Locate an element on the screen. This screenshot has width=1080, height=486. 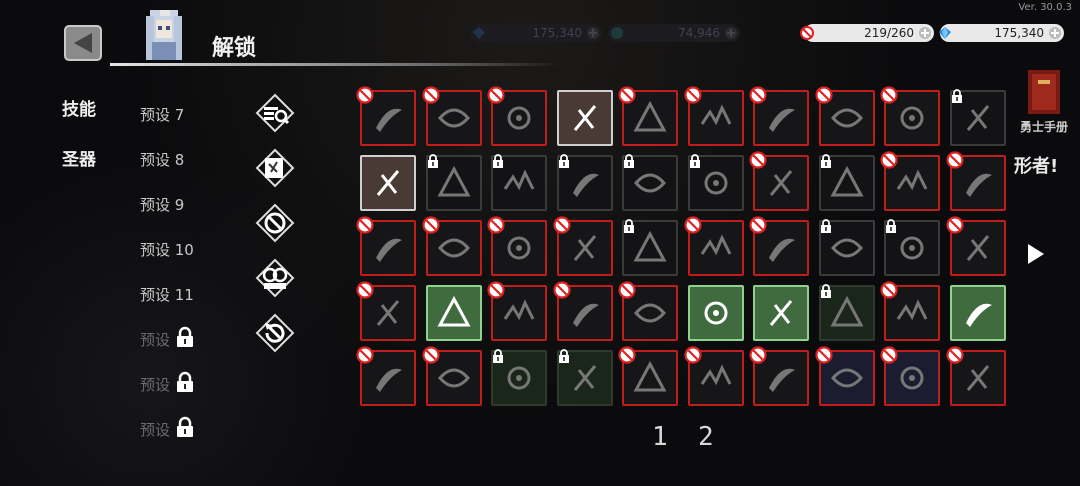
resource-gem-dim: 175,340 is located at coordinates (536, 33).